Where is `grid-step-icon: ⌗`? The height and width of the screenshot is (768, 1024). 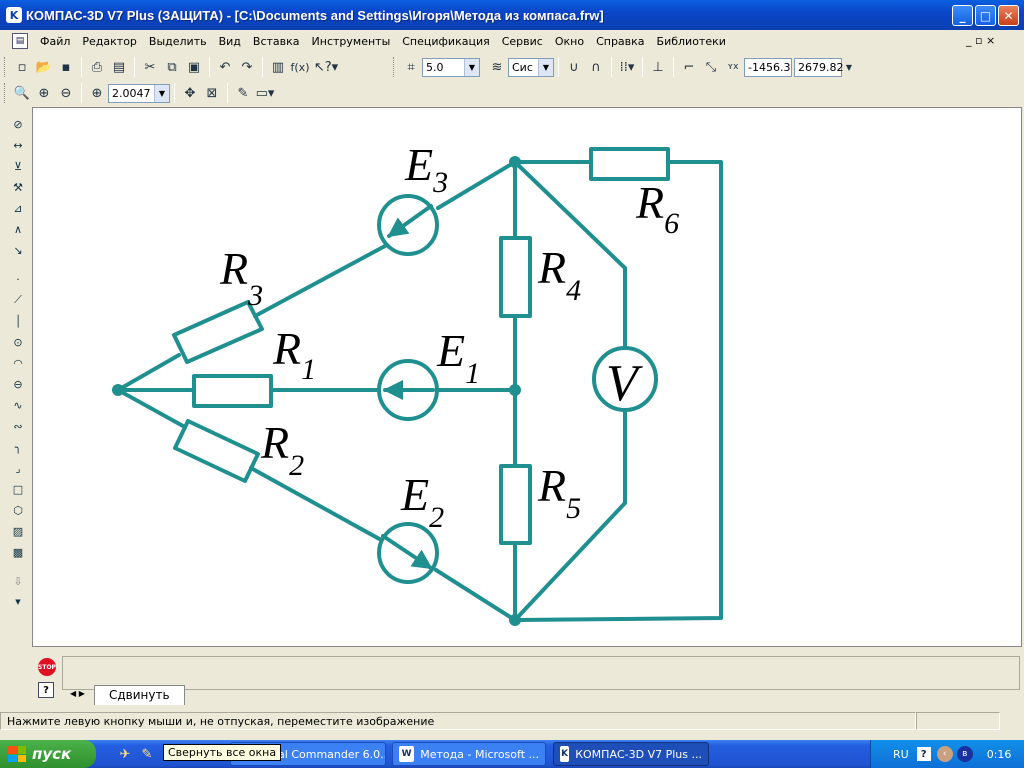
grid-step-icon: ⌗ is located at coordinates (411, 67).